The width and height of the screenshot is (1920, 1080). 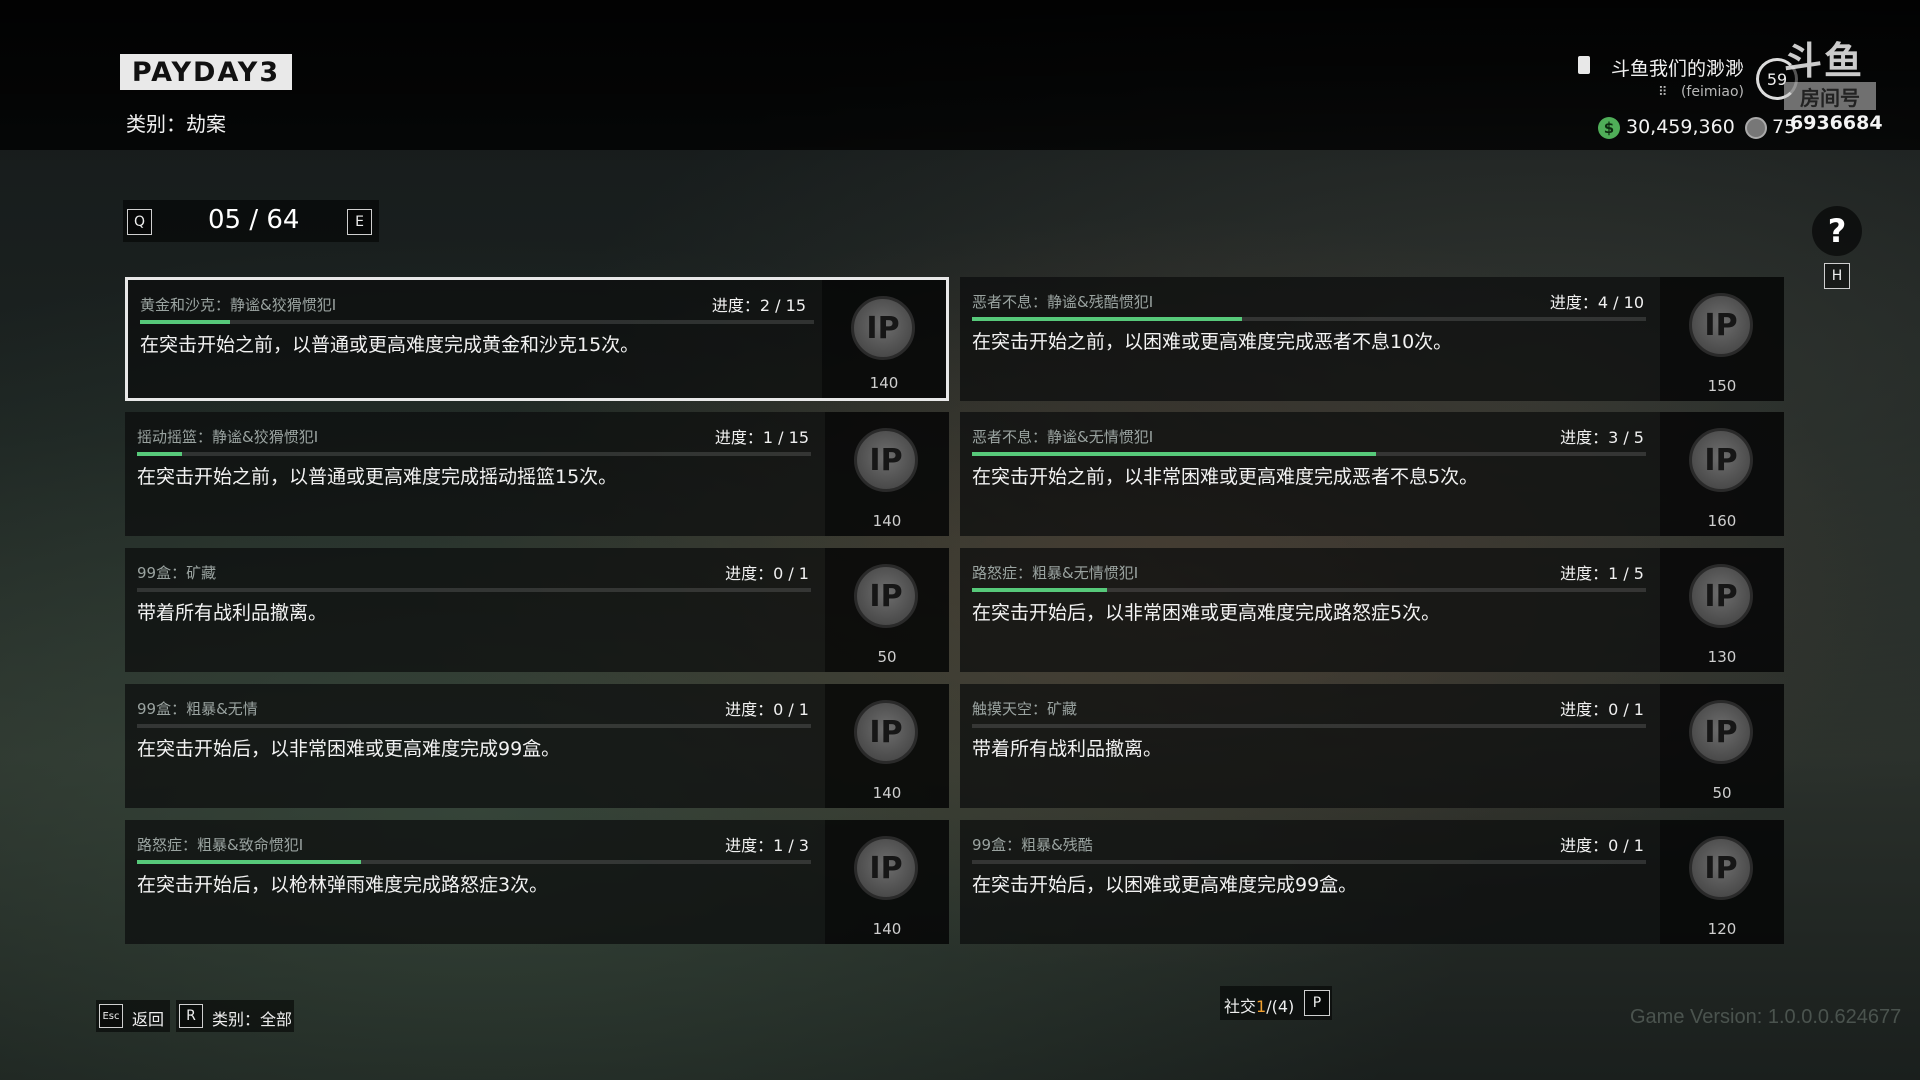 What do you see at coordinates (1602, 573) in the screenshot?
I see `challenge-progress: 进度：1 / 5` at bounding box center [1602, 573].